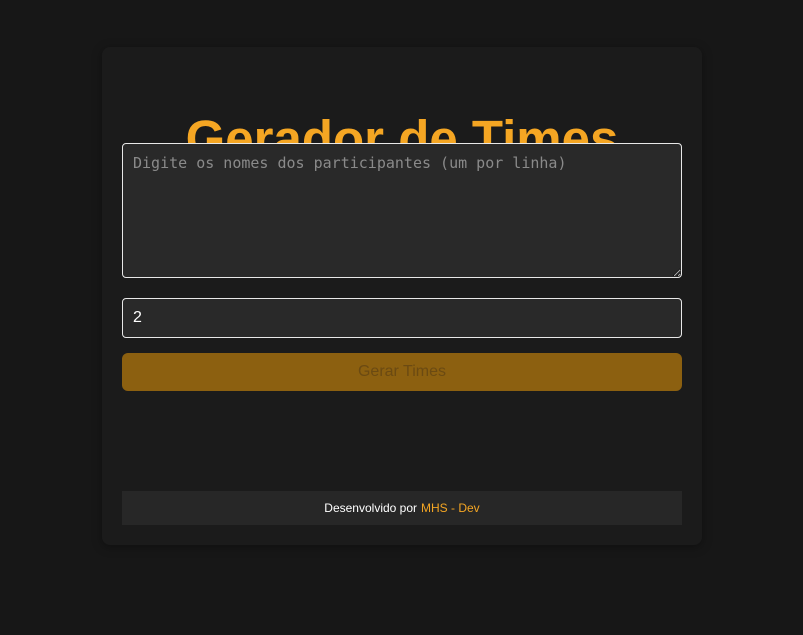 Image resolution: width=803 pixels, height=635 pixels. What do you see at coordinates (402, 318) in the screenshot?
I see `team-count-input` at bounding box center [402, 318].